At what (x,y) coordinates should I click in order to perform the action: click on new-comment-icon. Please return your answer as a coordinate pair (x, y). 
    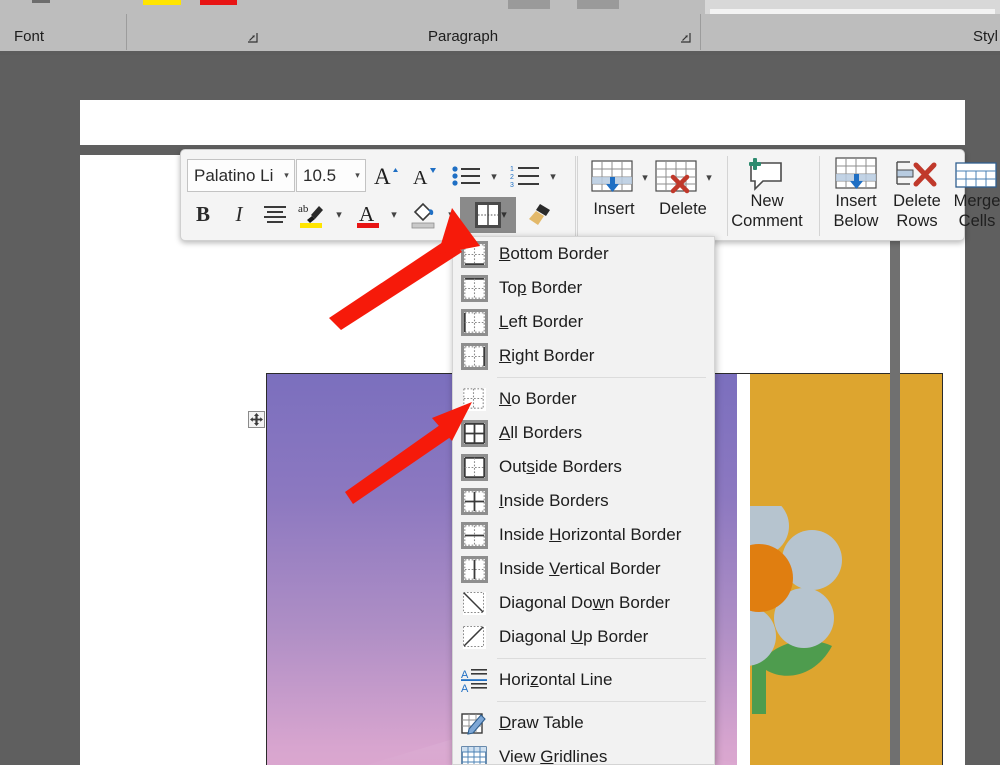
    Looking at the image, I should click on (767, 175).